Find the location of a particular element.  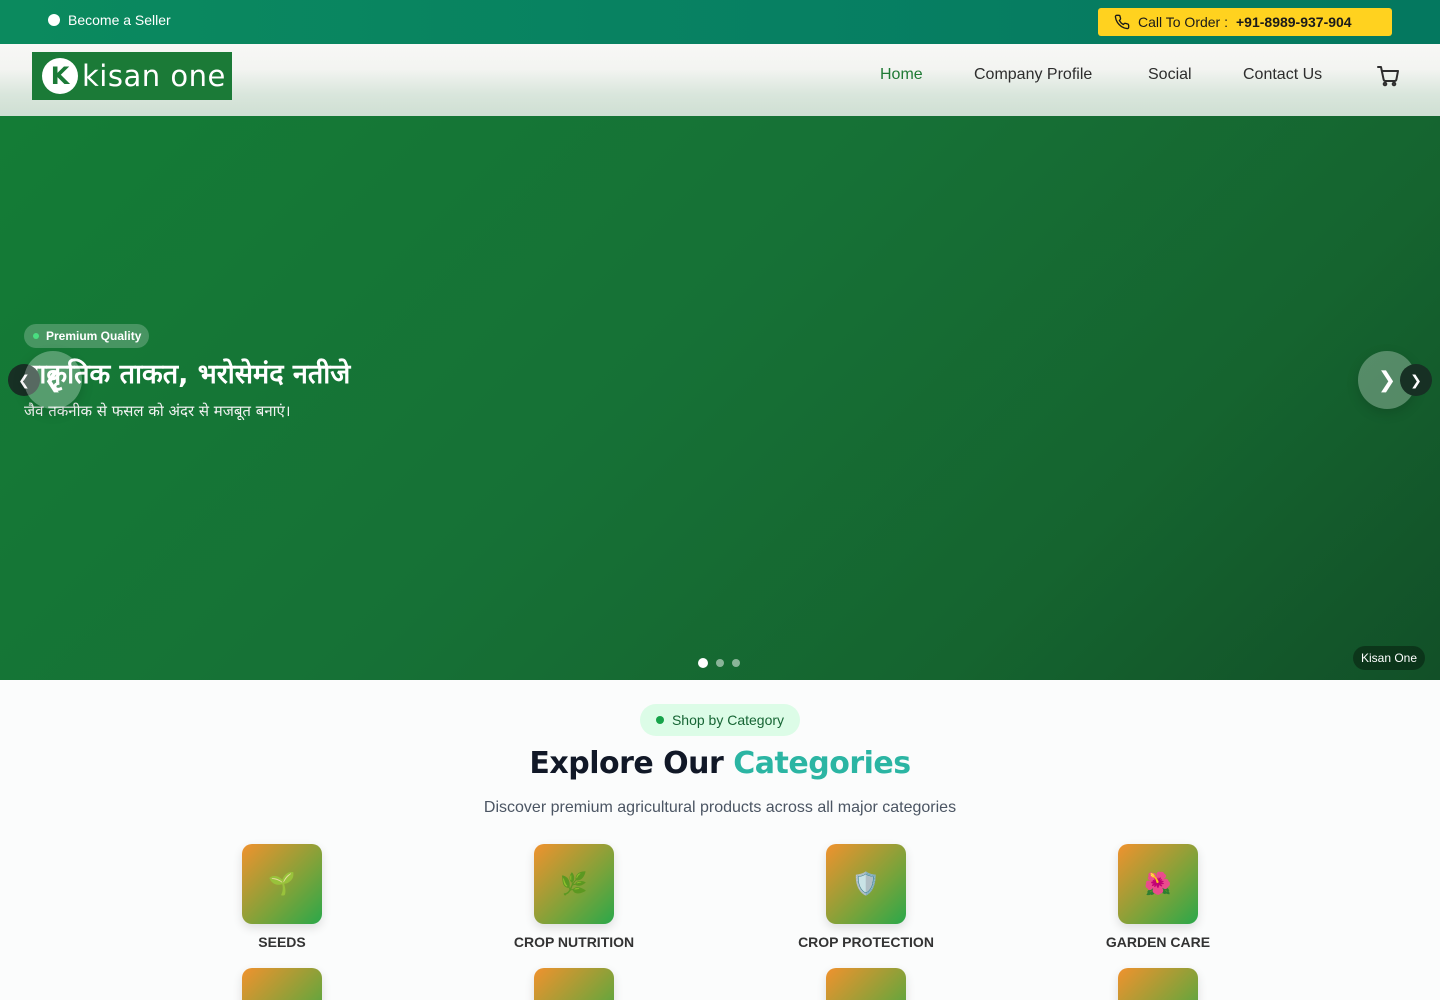

call-to-order-button: Call To Order : +91-8989-937-904 is located at coordinates (1245, 22).